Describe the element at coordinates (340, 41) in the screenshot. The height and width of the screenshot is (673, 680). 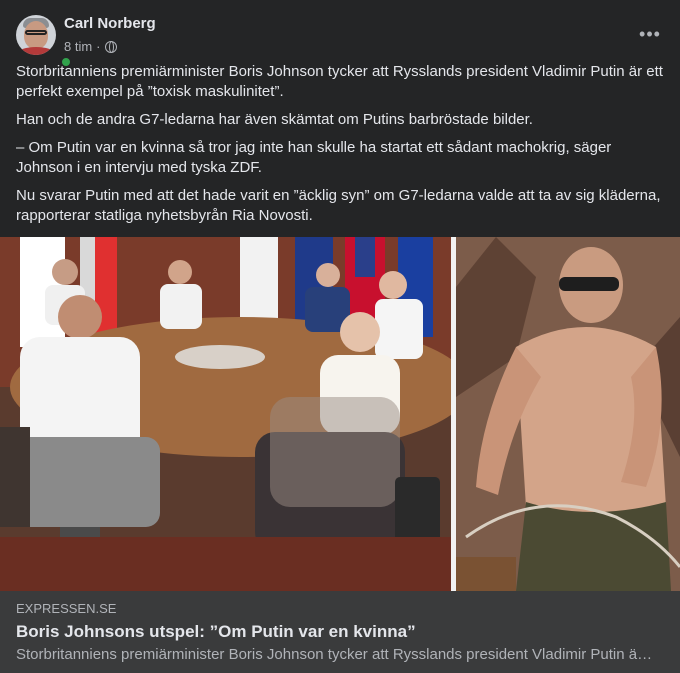
I see `post-header: Carl Norberg 8 tim ·` at that location.